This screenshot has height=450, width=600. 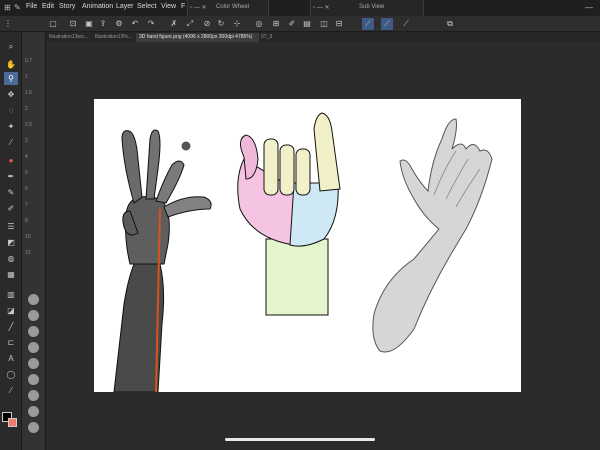 What do you see at coordinates (259, 24) in the screenshot?
I see `ruler-icon: ◎` at bounding box center [259, 24].